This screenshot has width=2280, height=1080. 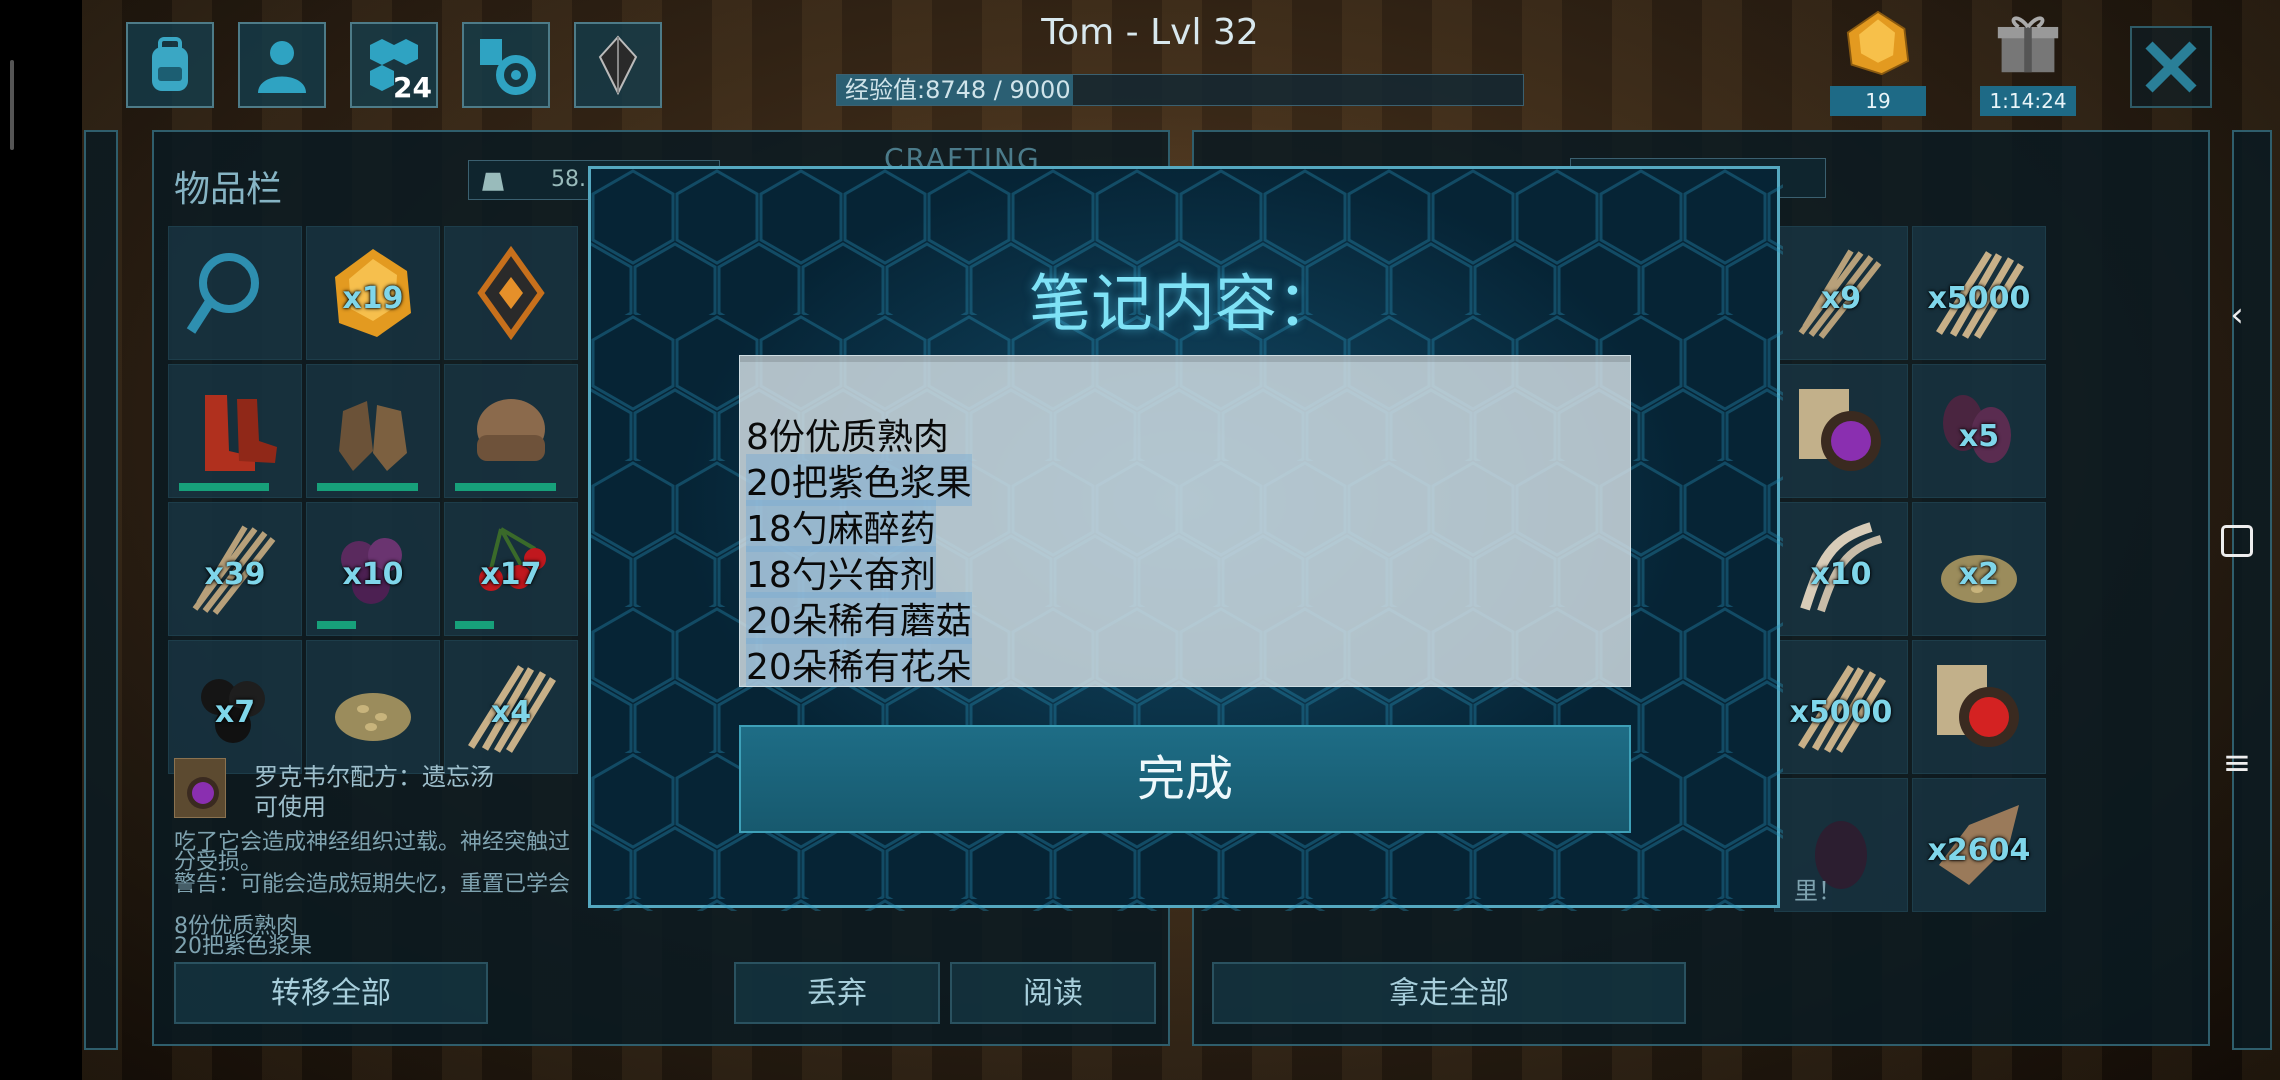 What do you see at coordinates (1878, 101) in the screenshot?
I see `resource-count: 19` at bounding box center [1878, 101].